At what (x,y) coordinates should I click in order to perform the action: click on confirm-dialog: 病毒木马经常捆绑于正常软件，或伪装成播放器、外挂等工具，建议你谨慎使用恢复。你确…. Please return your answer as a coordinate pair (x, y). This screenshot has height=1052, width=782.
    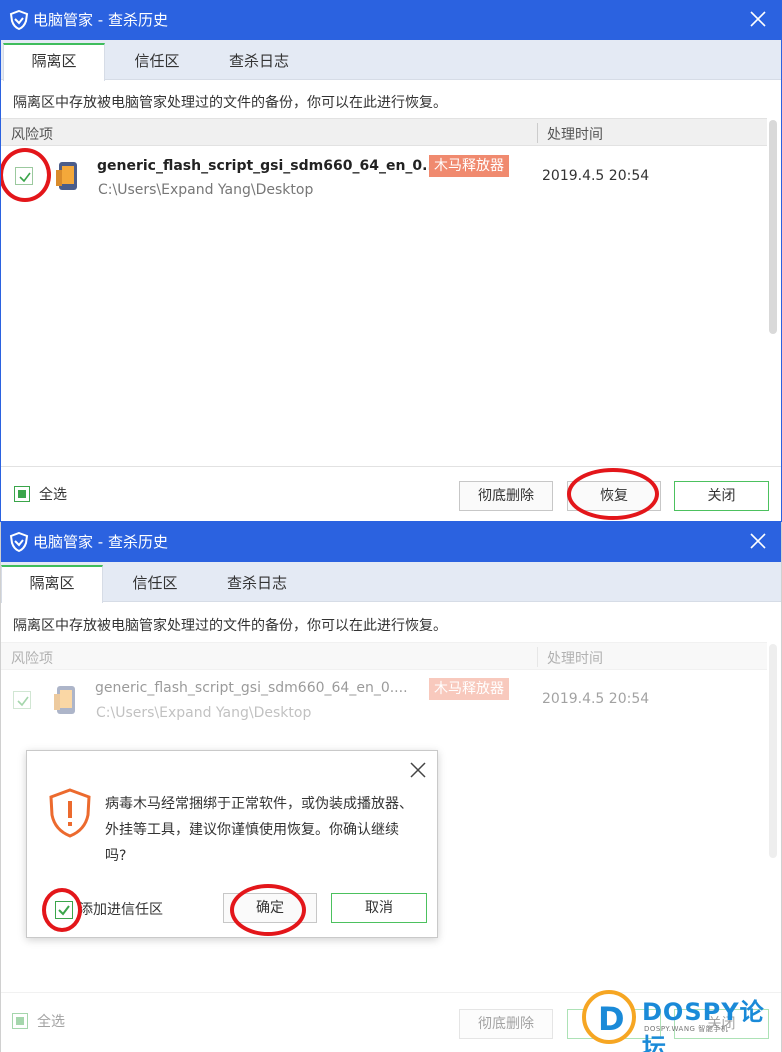
    Looking at the image, I should click on (232, 844).